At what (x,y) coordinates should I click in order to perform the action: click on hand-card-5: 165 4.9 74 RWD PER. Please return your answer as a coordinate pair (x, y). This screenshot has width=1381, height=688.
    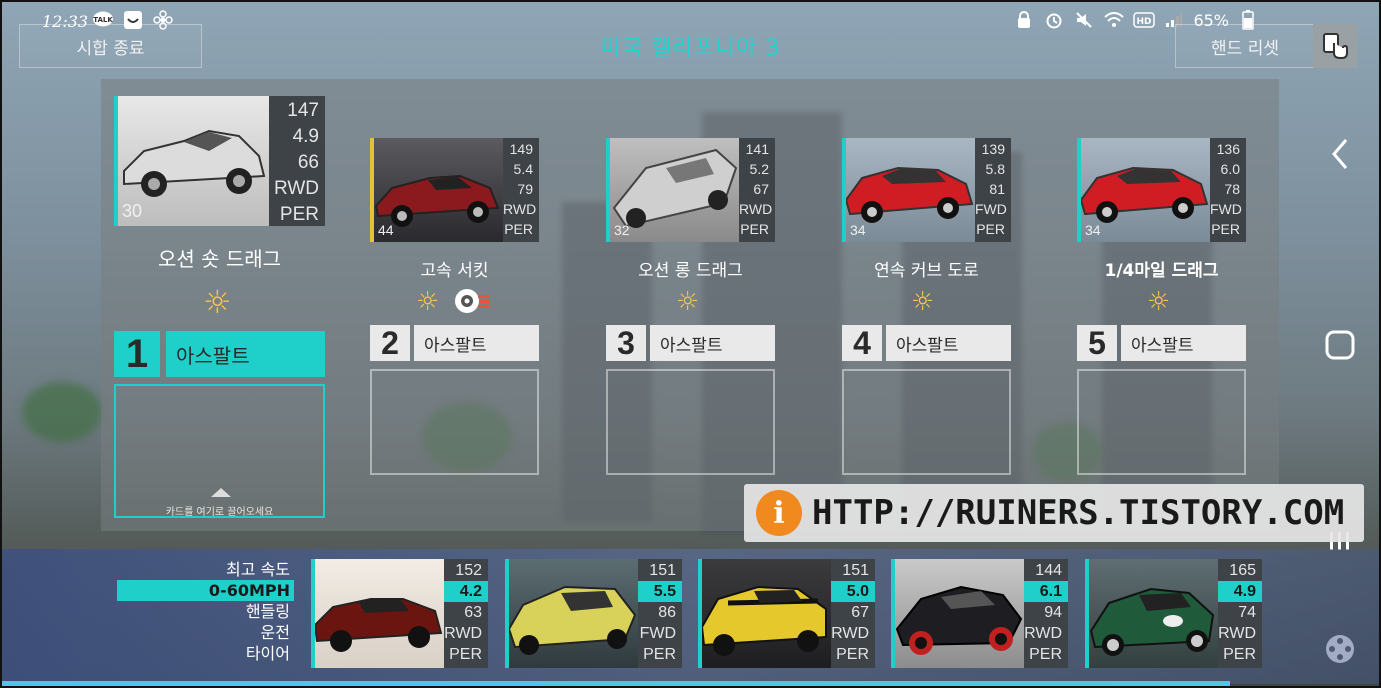
    Looking at the image, I should click on (1173, 613).